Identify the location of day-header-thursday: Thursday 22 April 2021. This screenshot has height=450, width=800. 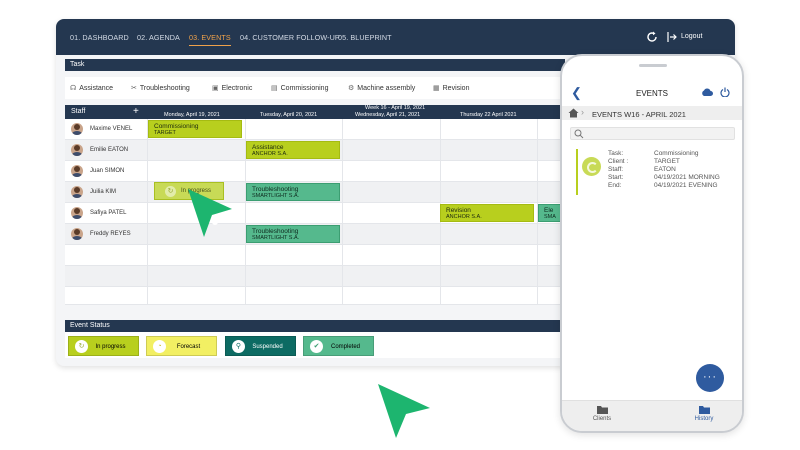
(488, 115).